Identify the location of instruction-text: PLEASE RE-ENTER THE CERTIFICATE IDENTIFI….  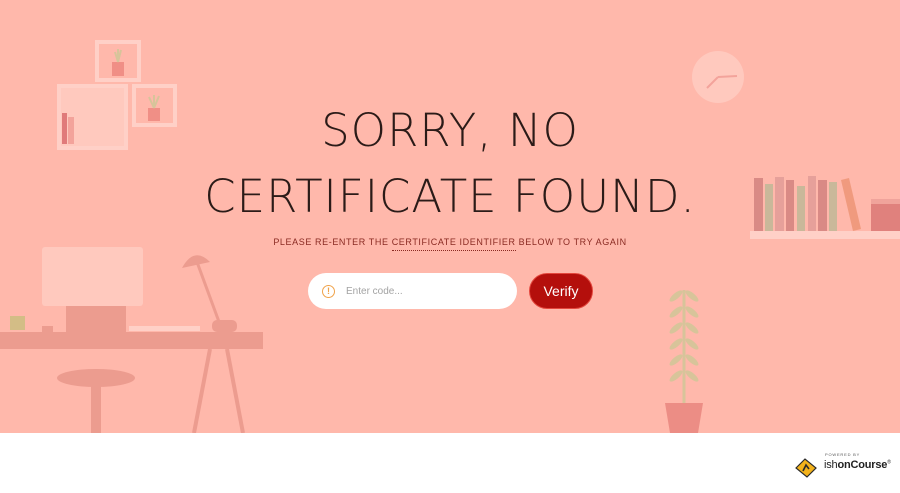
(450, 244).